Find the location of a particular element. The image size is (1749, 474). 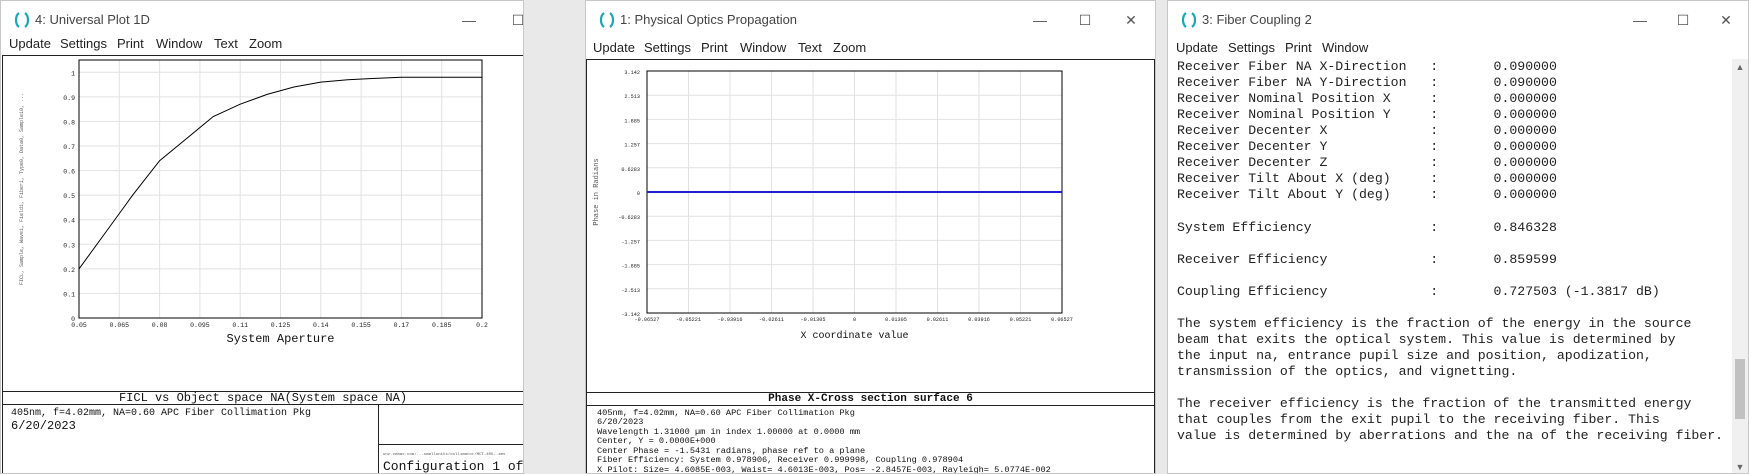

text-line: Receiver Tilt About X (deg) : 0.000000 is located at coordinates (1367, 179).